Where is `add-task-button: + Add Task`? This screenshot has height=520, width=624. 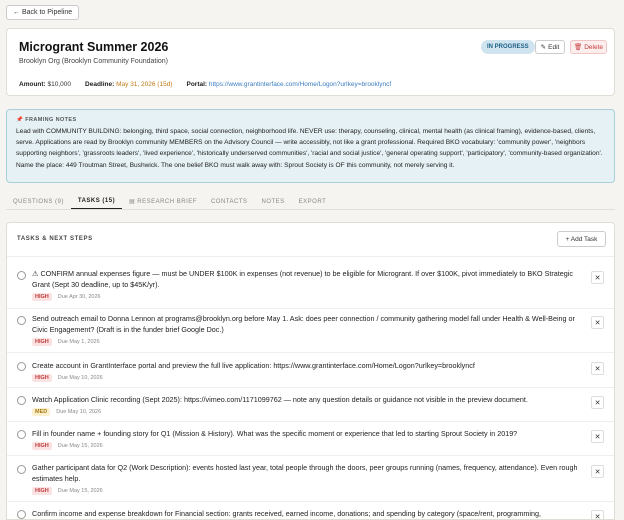
add-task-button: + Add Task is located at coordinates (581, 239).